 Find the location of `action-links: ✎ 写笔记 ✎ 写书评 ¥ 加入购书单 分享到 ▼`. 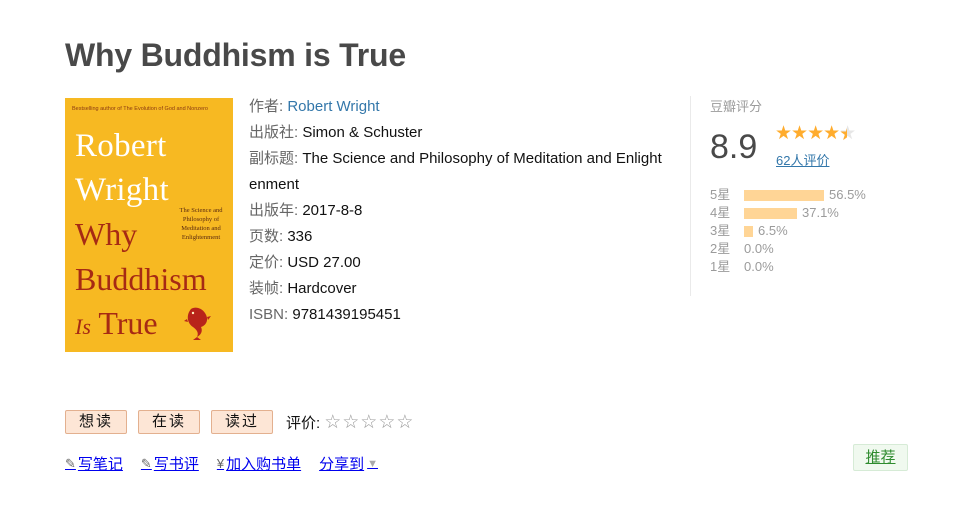

action-links: ✎ 写笔记 ✎ 写书评 ¥ 加入购书单 分享到 ▼ is located at coordinates (230, 463).